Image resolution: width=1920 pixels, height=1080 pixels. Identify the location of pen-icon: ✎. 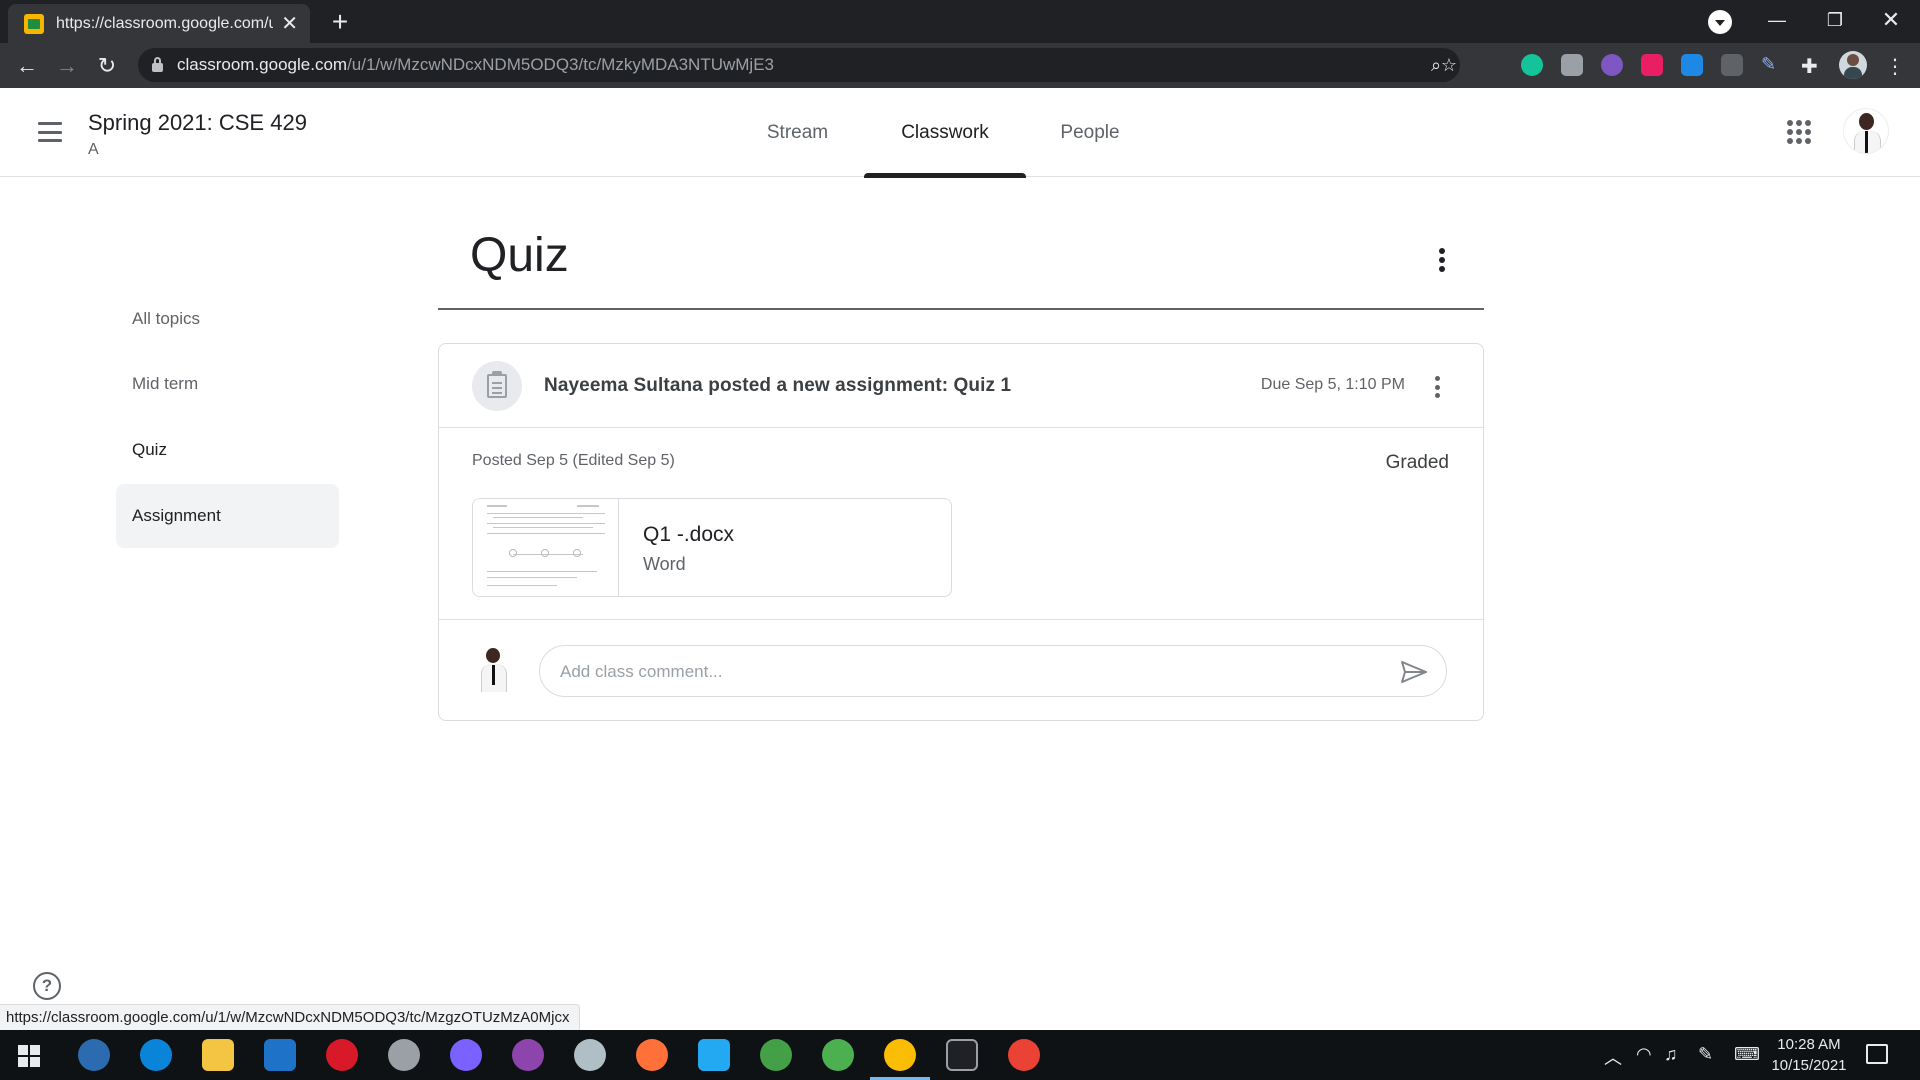
(1705, 1054).